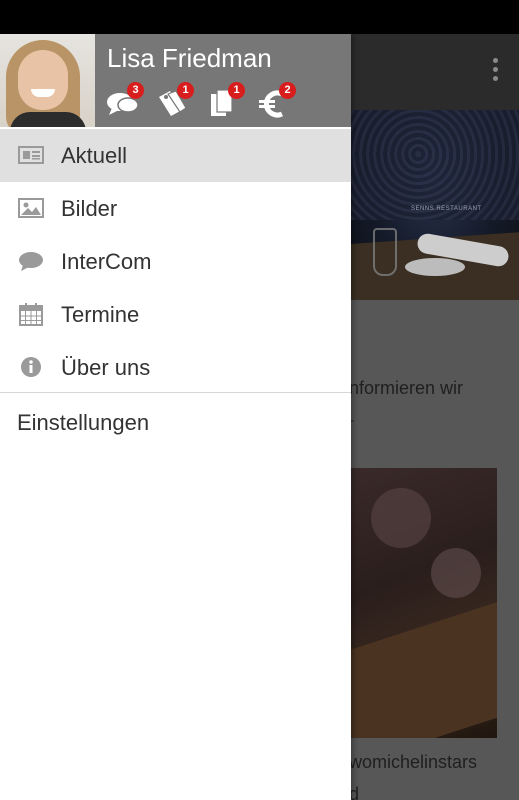 The height and width of the screenshot is (800, 519). I want to click on nav-item-aktuell: Aktuell, so click(175, 155).